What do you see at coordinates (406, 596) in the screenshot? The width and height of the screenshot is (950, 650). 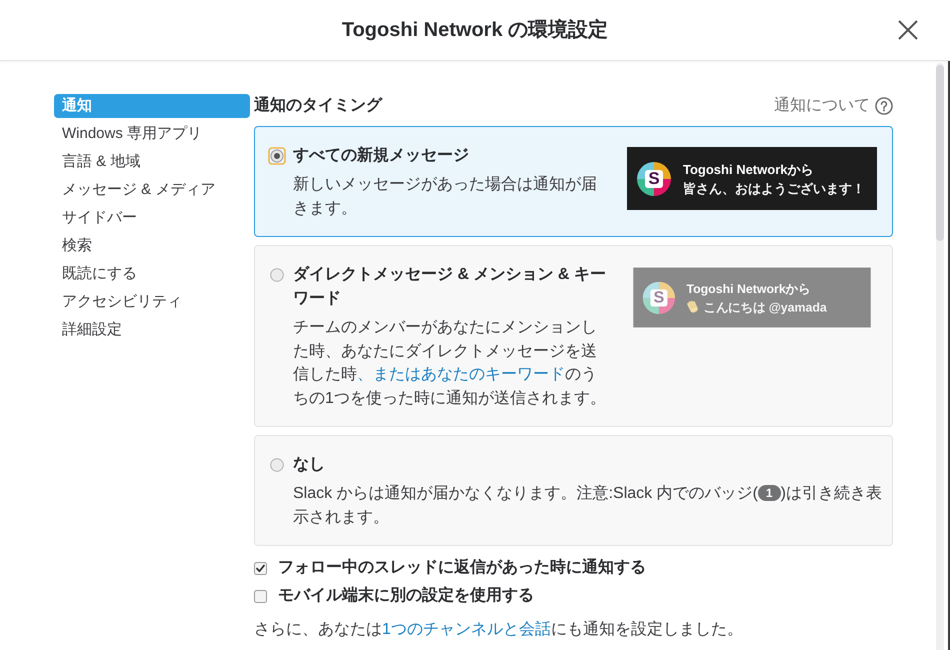 I see `checkbox-label: モバイル端末に別の設定を使用する` at bounding box center [406, 596].